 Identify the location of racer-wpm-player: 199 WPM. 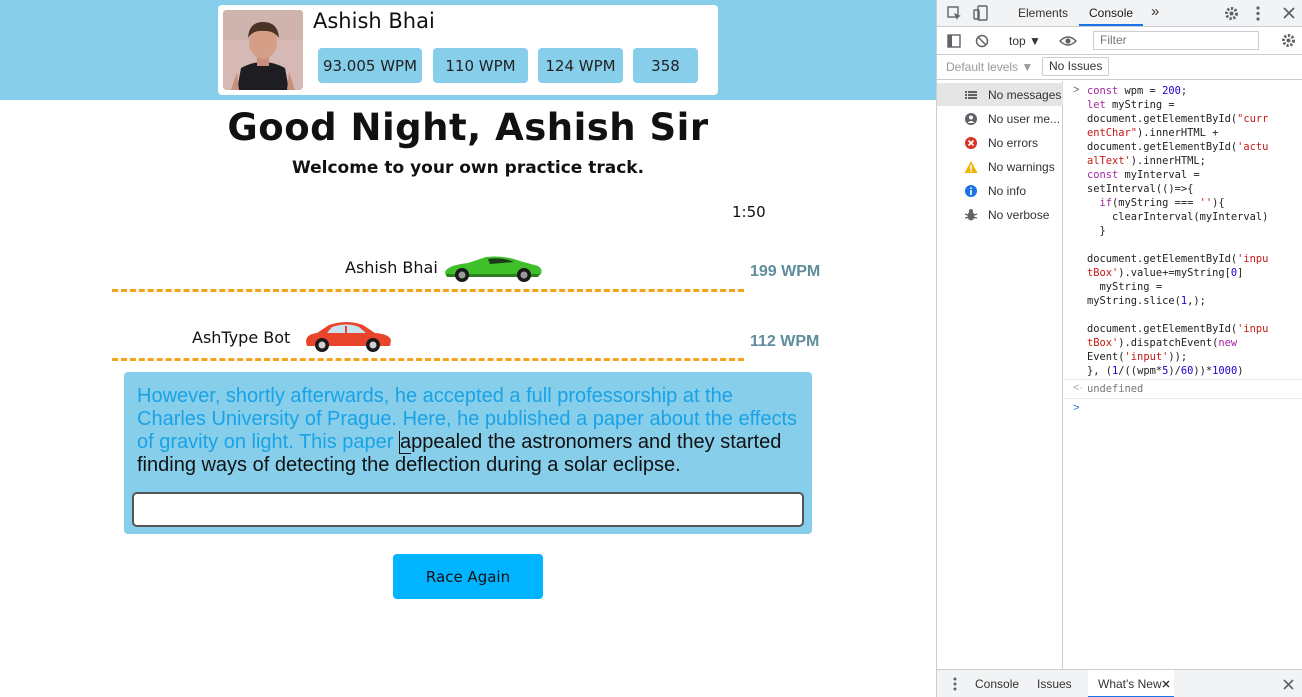
(785, 271).